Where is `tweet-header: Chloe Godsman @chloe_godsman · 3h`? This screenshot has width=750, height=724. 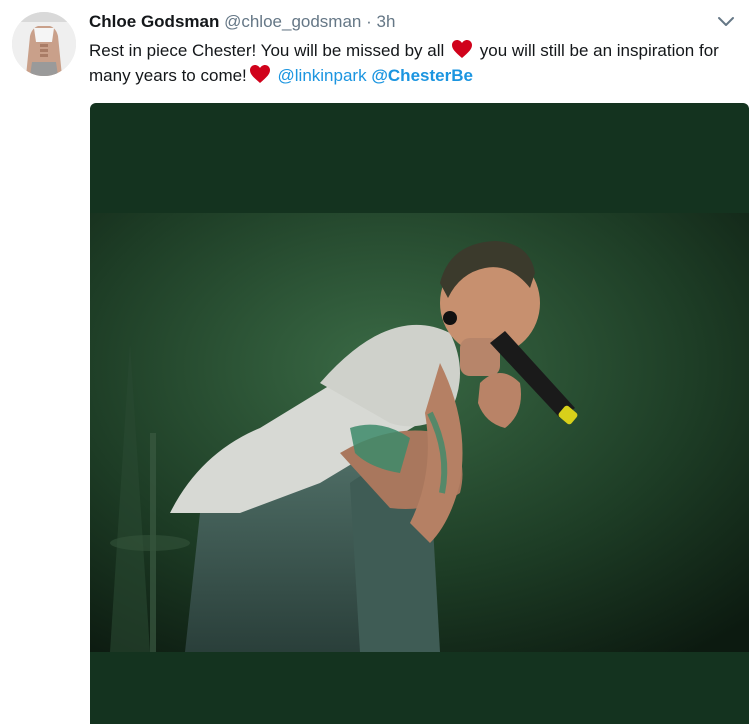
tweet-header: Chloe Godsman @chloe_godsman · 3h is located at coordinates (242, 22).